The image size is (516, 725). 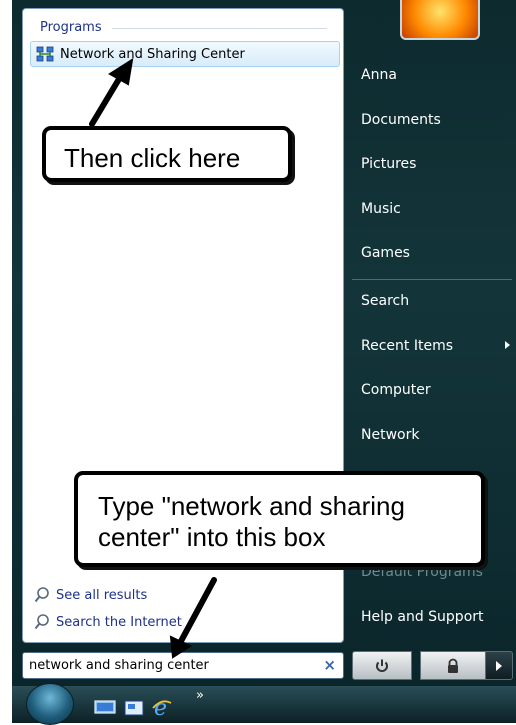 I want to click on start-orb, so click(x=50, y=704).